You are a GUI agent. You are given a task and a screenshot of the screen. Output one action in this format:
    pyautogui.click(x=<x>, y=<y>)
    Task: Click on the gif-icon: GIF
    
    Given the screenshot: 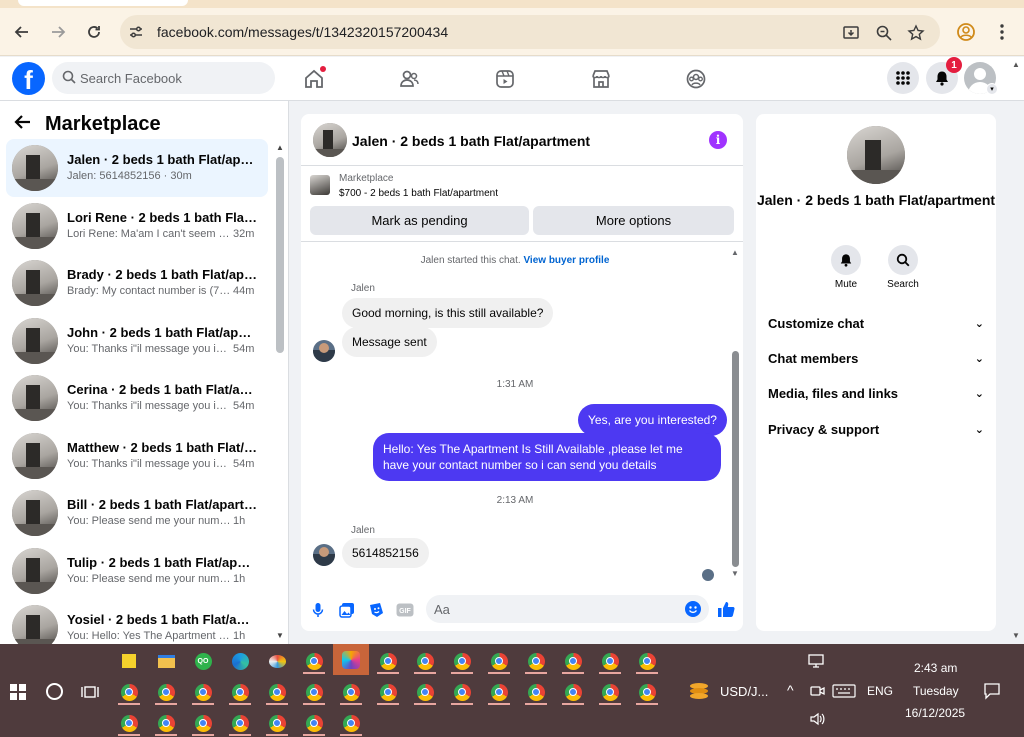 What is the action you would take?
    pyautogui.click(x=405, y=610)
    